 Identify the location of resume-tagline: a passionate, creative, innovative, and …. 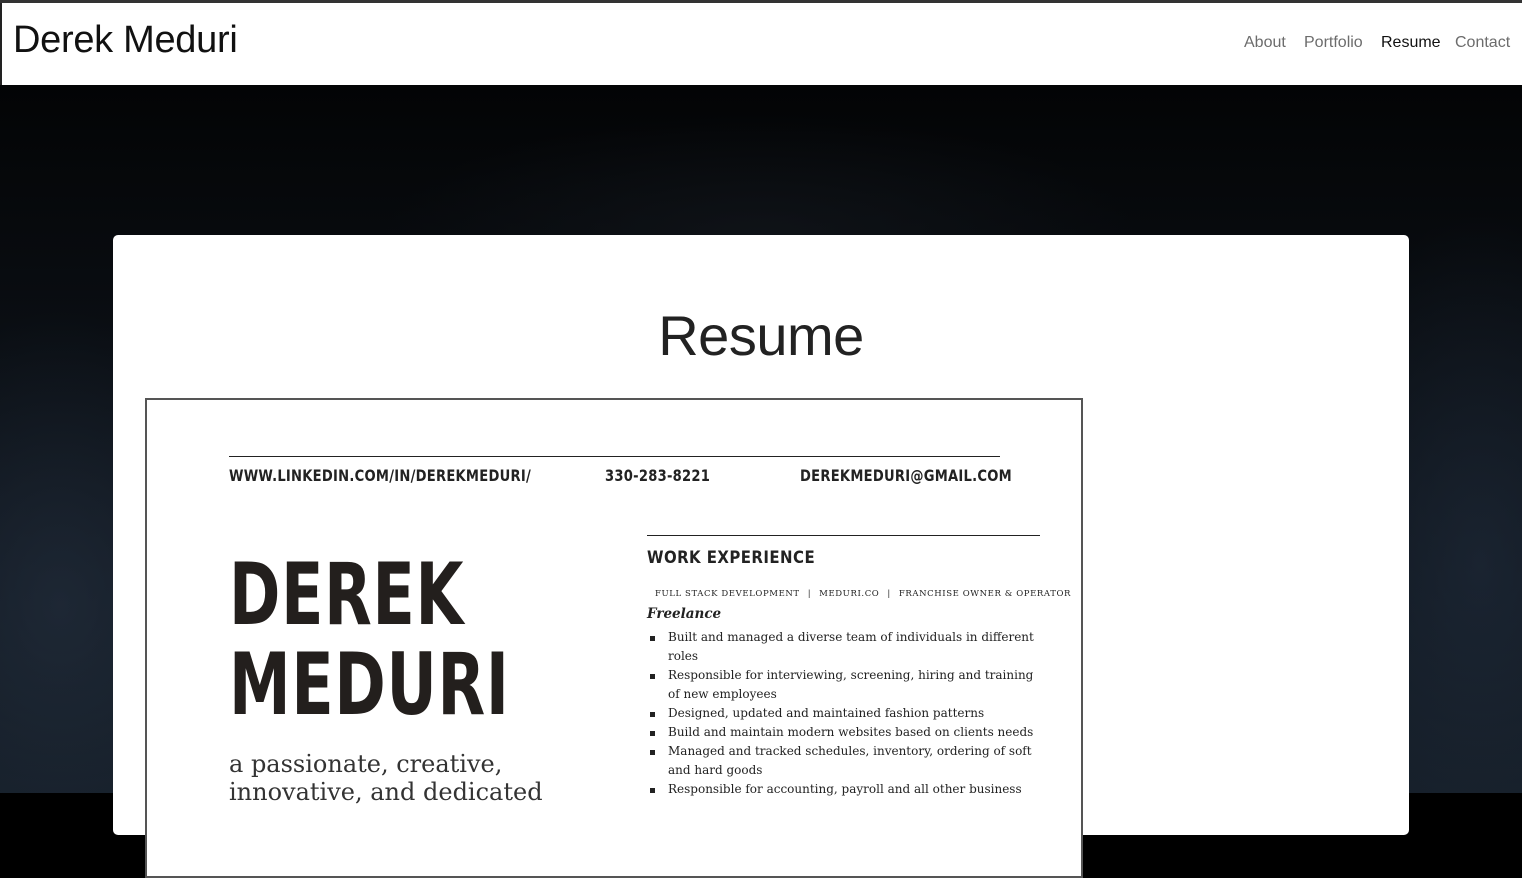
(386, 778).